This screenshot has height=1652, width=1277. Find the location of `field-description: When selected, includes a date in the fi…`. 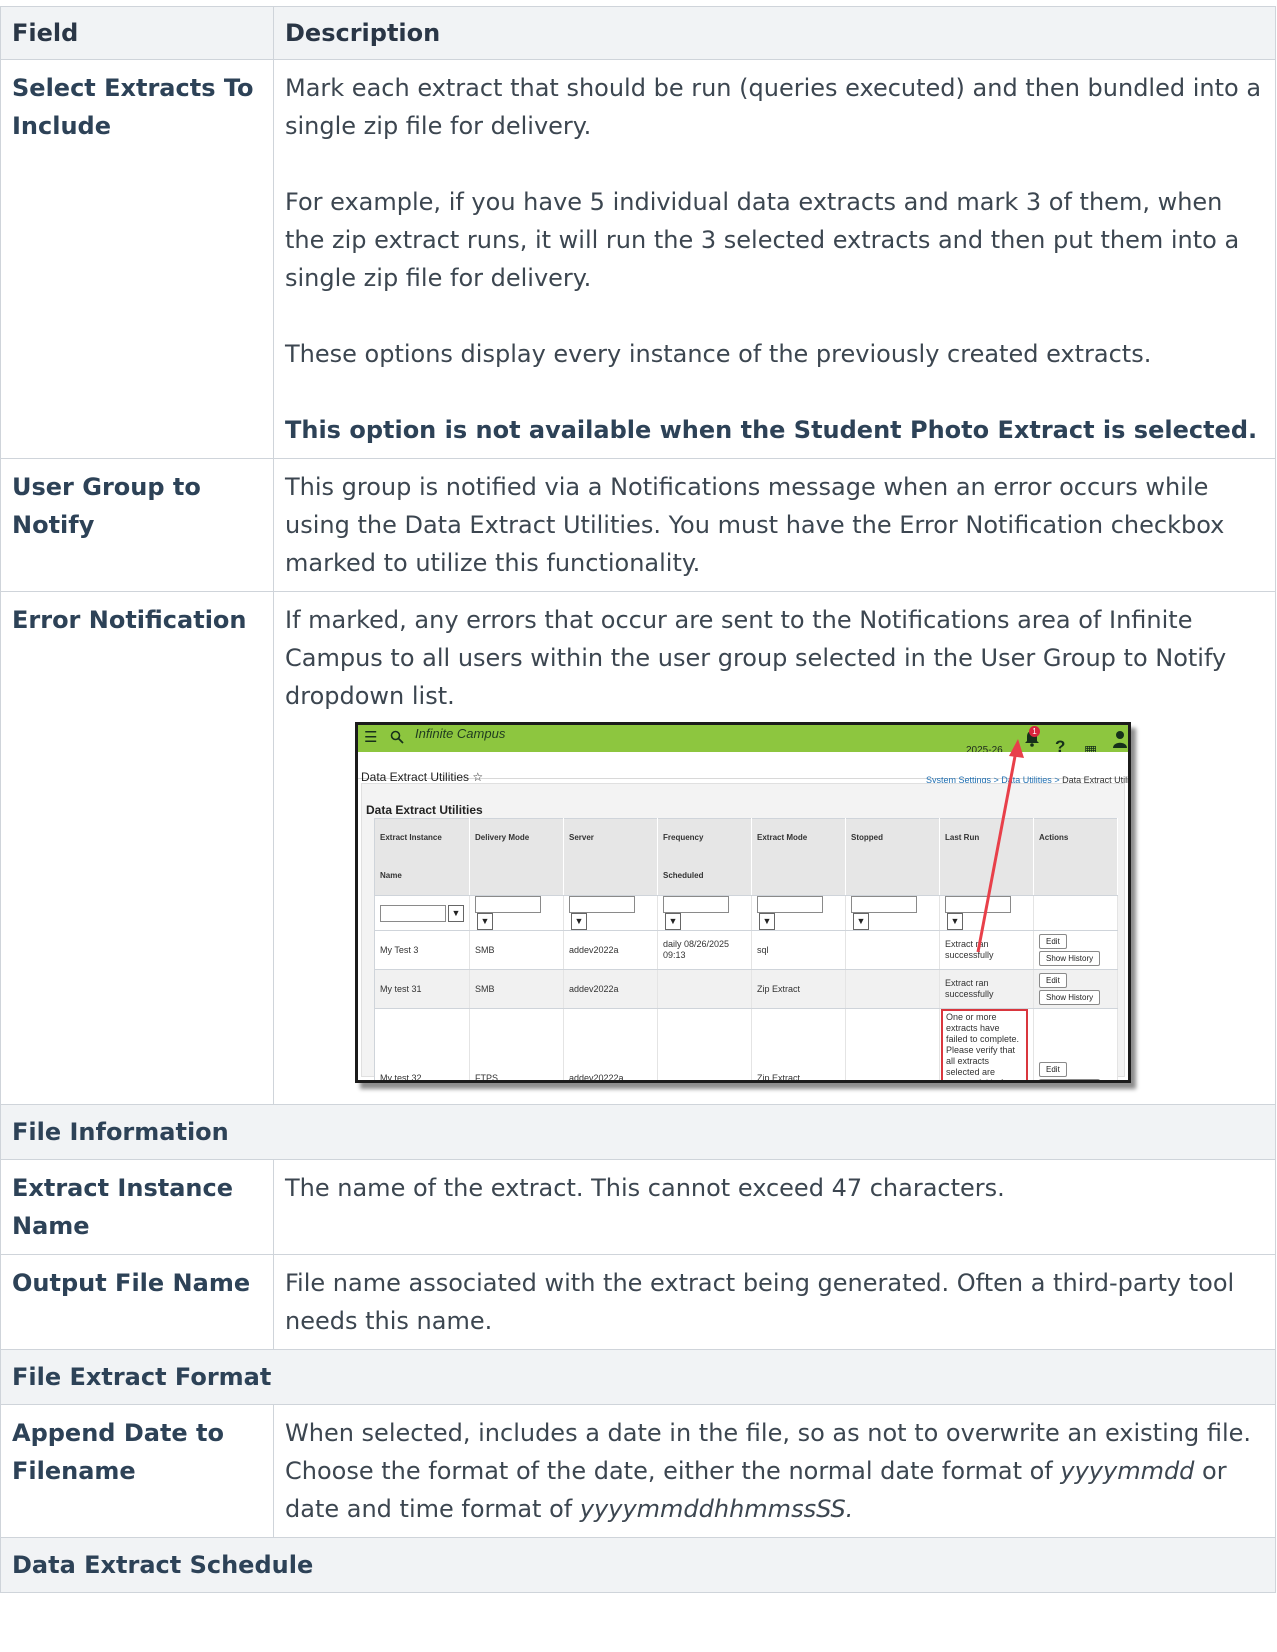

field-description: When selected, includes a date in the fi… is located at coordinates (774, 1471).